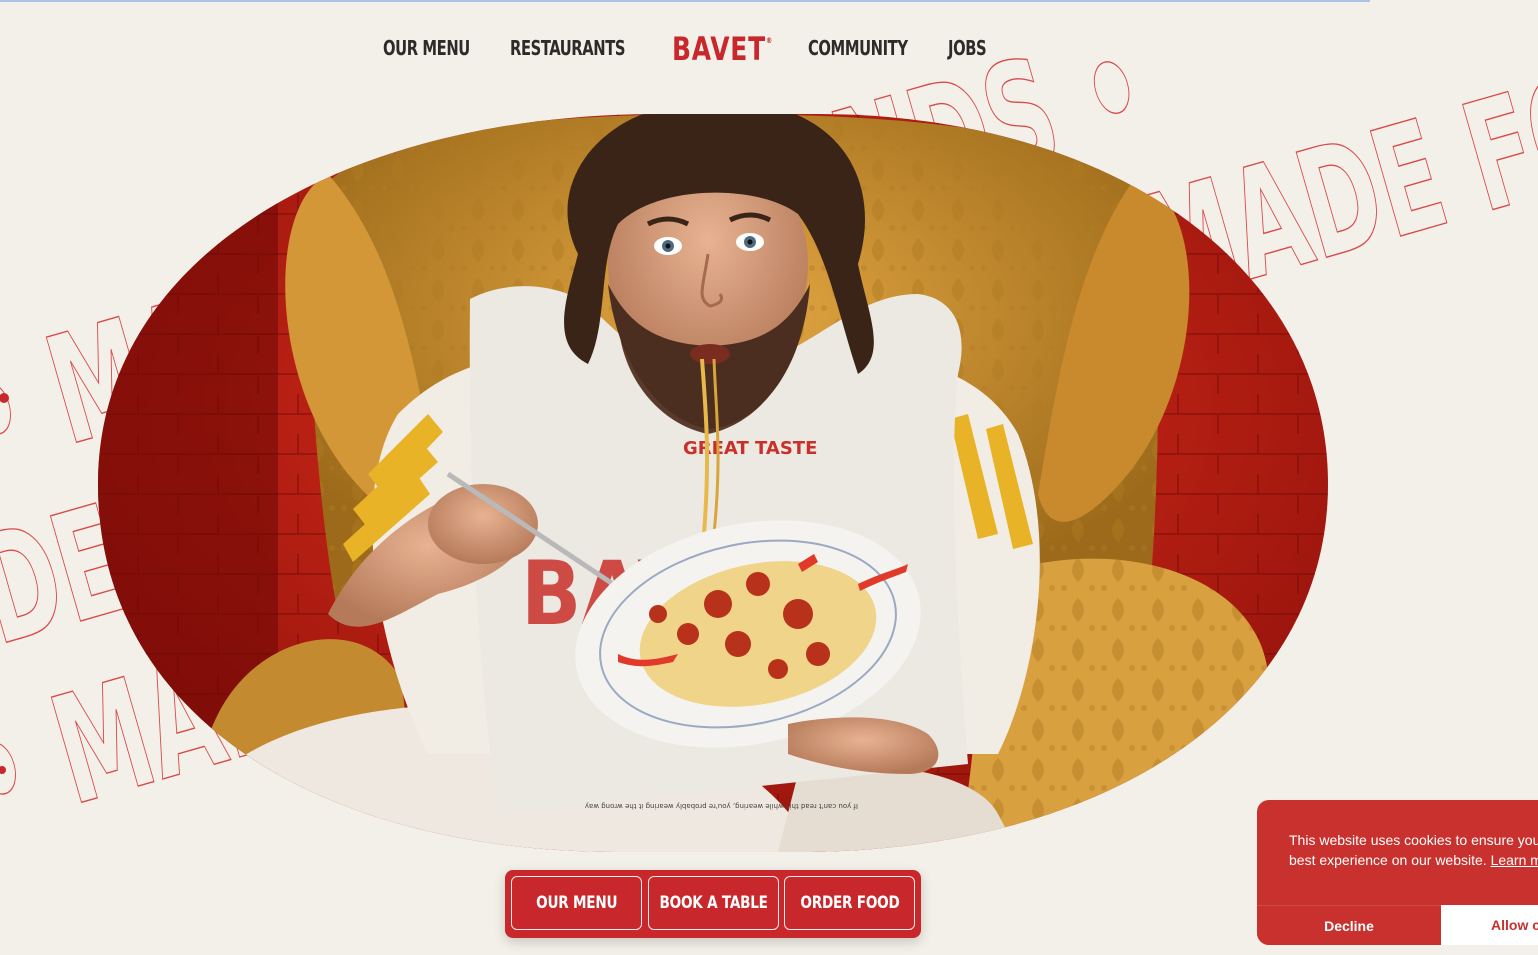 The height and width of the screenshot is (955, 1538). I want to click on cookie-decline-button: Decline, so click(1349, 925).